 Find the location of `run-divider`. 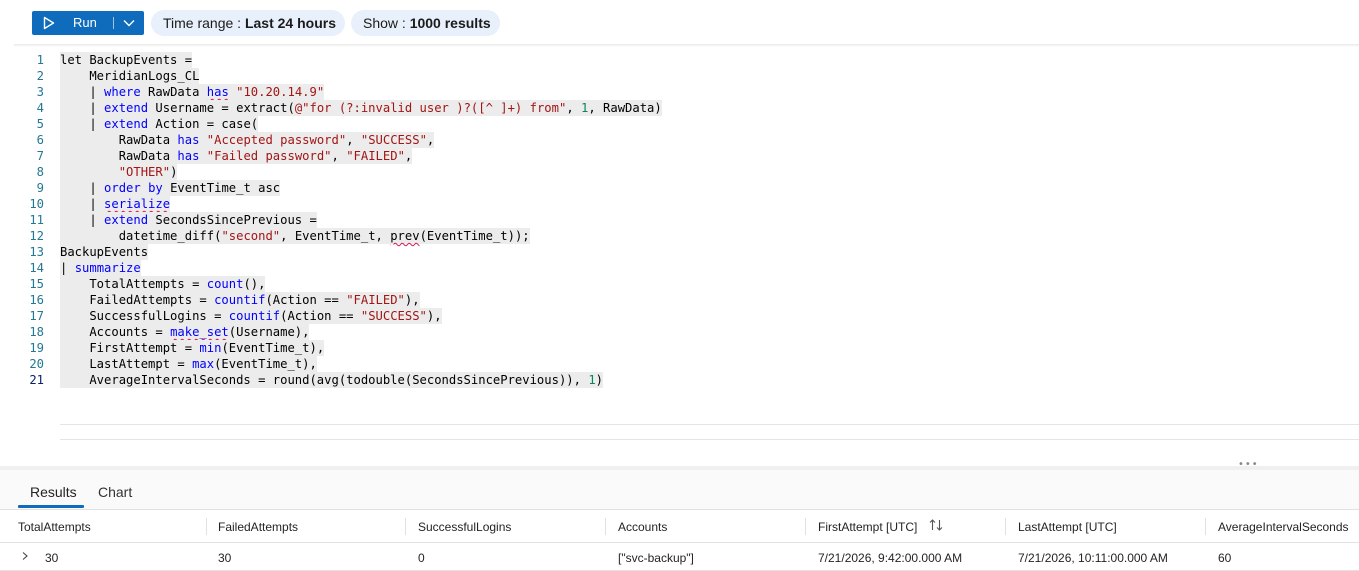

run-divider is located at coordinates (113, 23).